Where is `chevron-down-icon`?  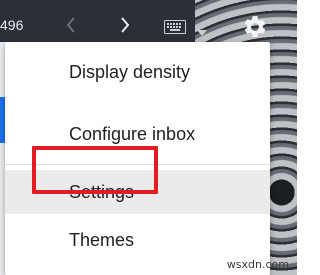
chevron-down-icon is located at coordinates (202, 33).